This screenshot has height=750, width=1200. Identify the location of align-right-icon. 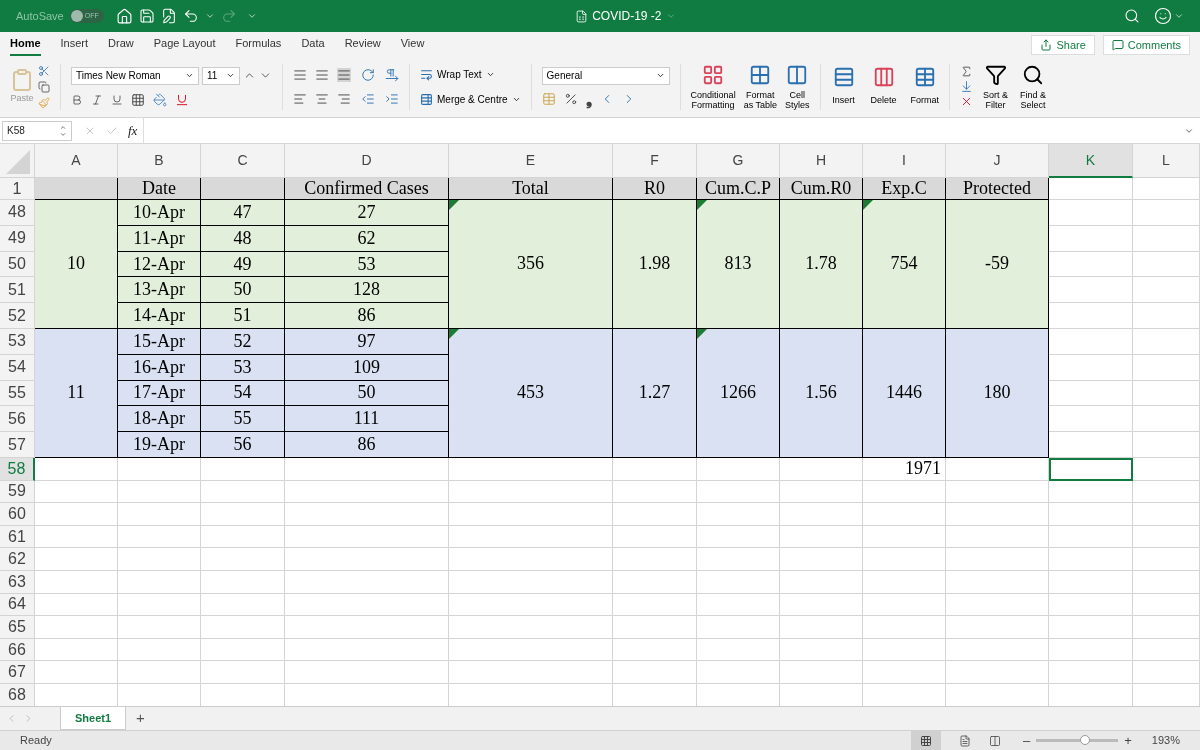
(344, 98).